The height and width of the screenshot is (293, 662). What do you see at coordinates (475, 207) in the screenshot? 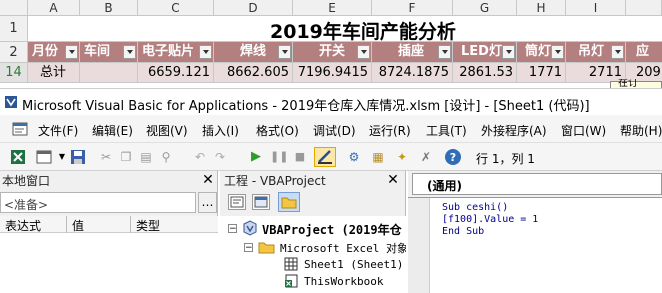
I see `code-line-1: Sub ceshi()` at bounding box center [475, 207].